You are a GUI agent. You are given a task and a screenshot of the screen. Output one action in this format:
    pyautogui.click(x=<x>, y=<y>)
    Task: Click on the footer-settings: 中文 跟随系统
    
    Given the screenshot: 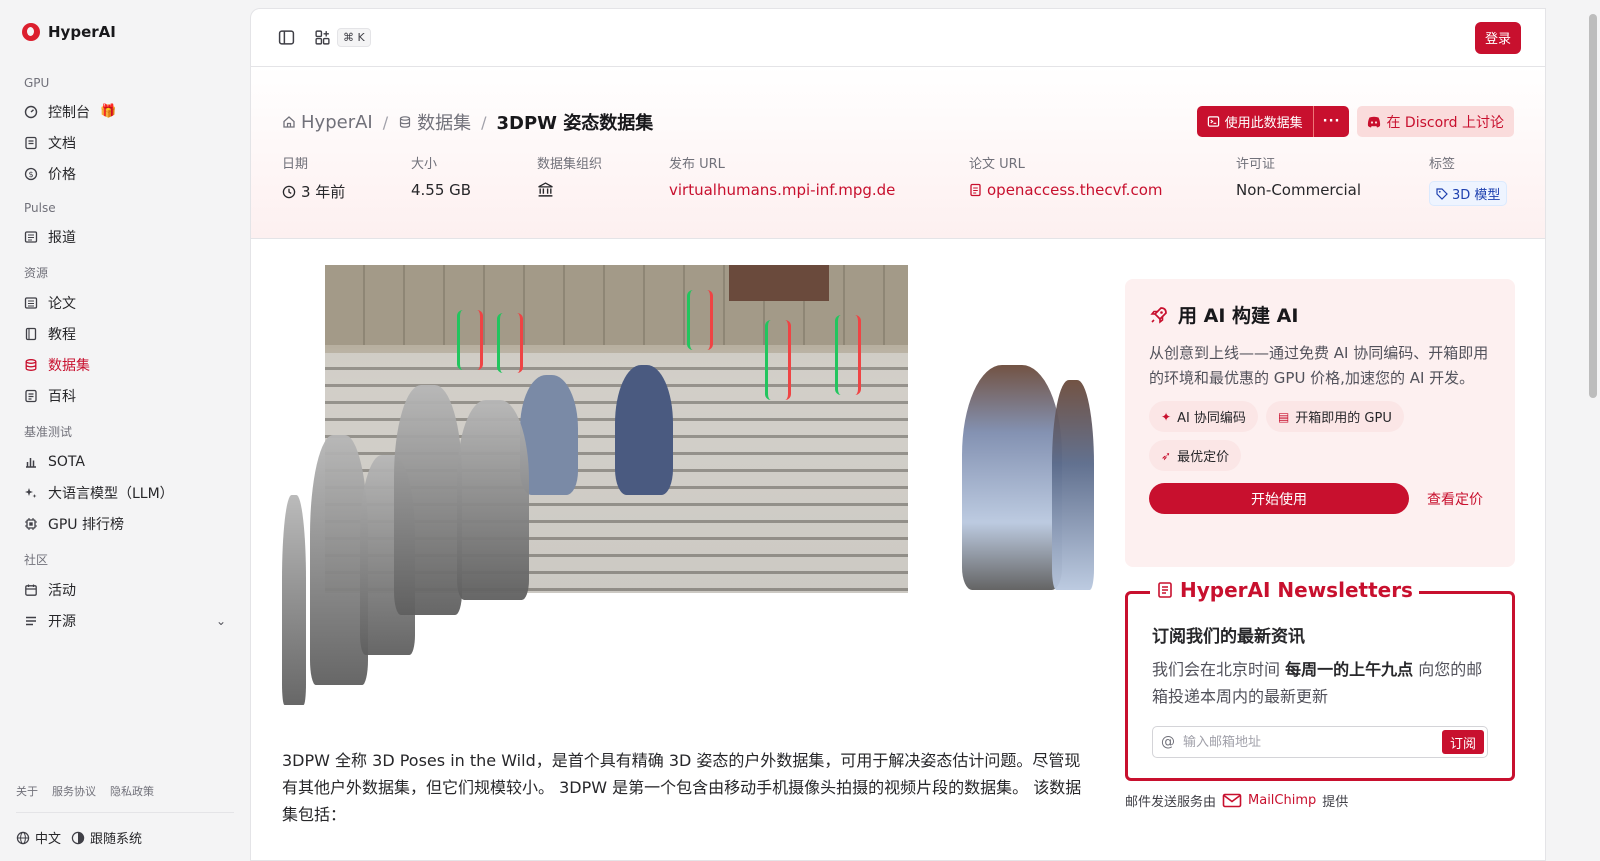 What is the action you would take?
    pyautogui.click(x=79, y=837)
    